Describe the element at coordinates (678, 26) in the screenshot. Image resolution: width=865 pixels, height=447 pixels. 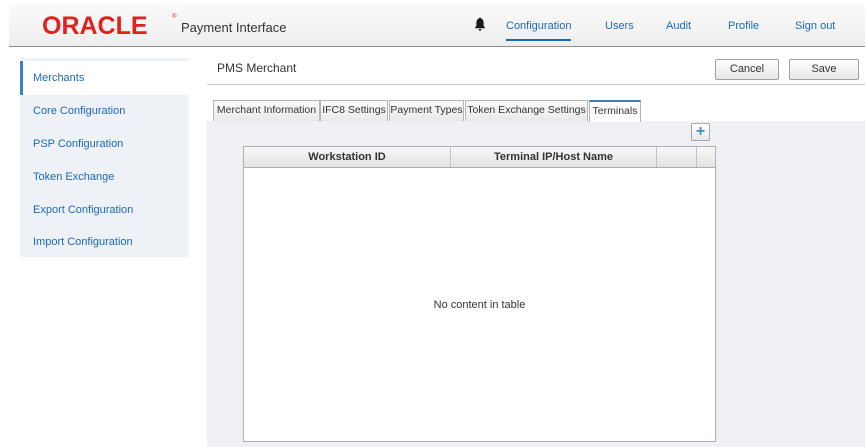
I see `nav-audit: Audit` at that location.